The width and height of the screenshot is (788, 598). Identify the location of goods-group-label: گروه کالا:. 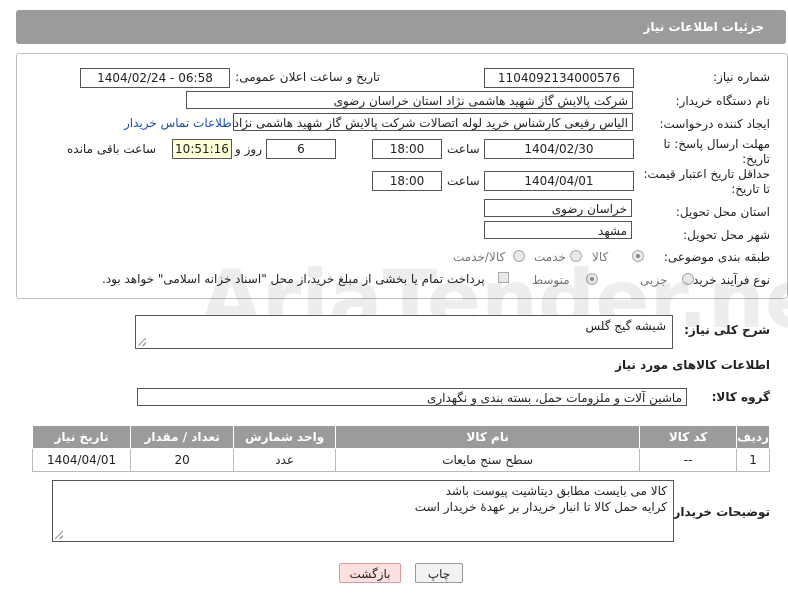
(740, 397).